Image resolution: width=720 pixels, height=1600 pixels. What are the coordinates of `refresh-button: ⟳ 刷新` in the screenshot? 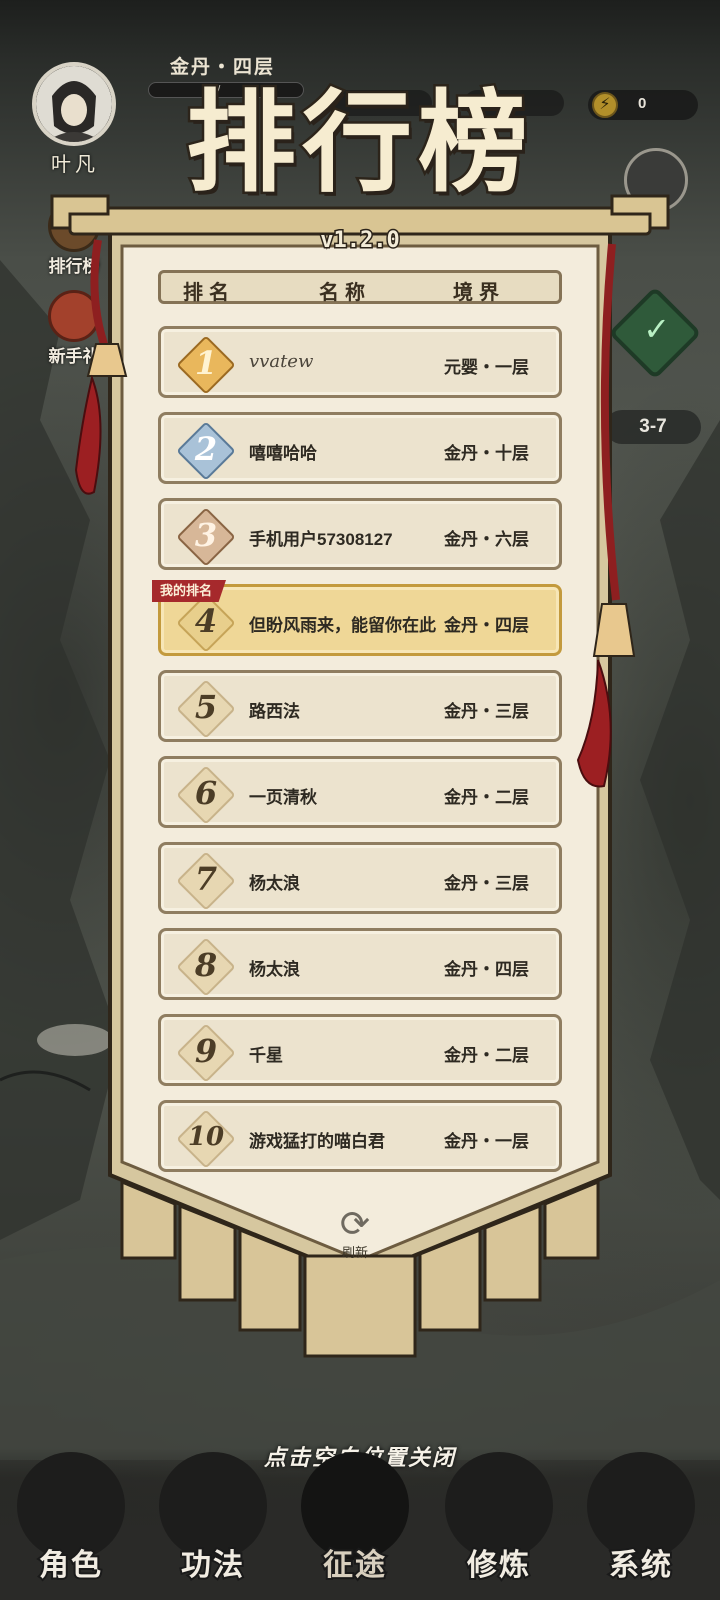 It's located at (355, 1233).